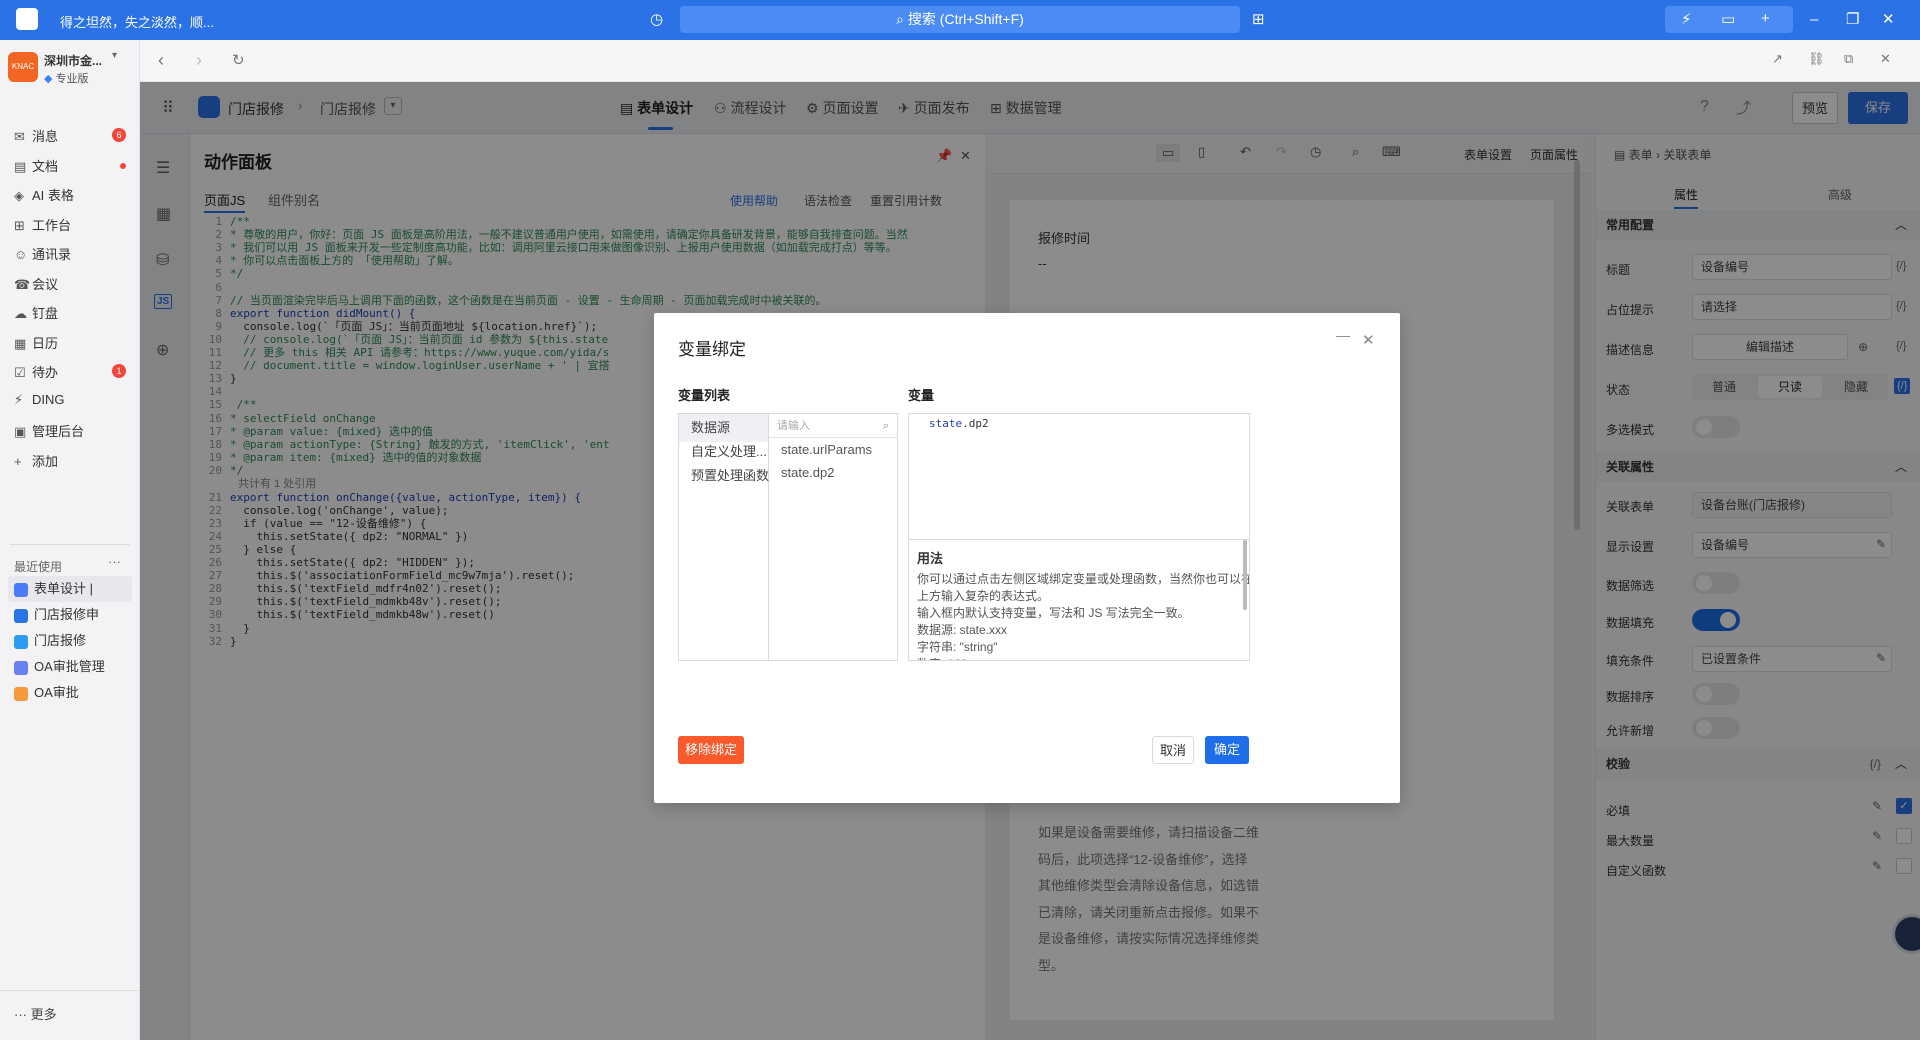 The image size is (1920, 1040). Describe the element at coordinates (23, 67) in the screenshot. I see `org-logo: KNAC` at that location.